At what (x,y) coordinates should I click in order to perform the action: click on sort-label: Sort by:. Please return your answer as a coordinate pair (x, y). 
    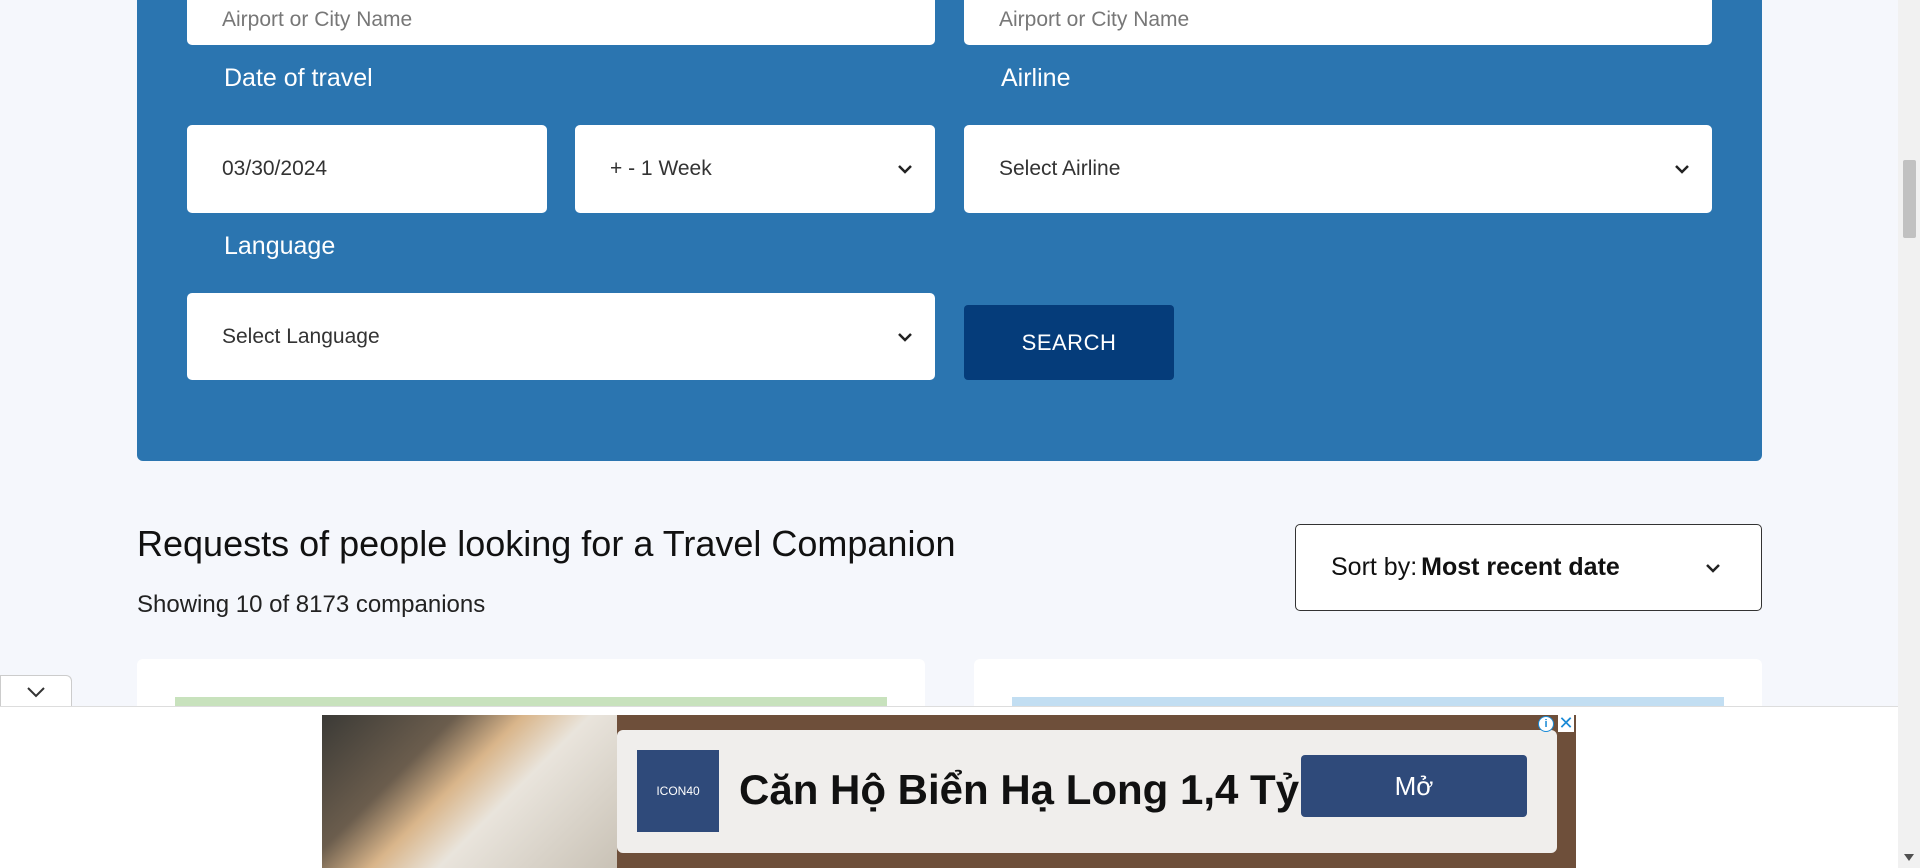
    Looking at the image, I should click on (1374, 567).